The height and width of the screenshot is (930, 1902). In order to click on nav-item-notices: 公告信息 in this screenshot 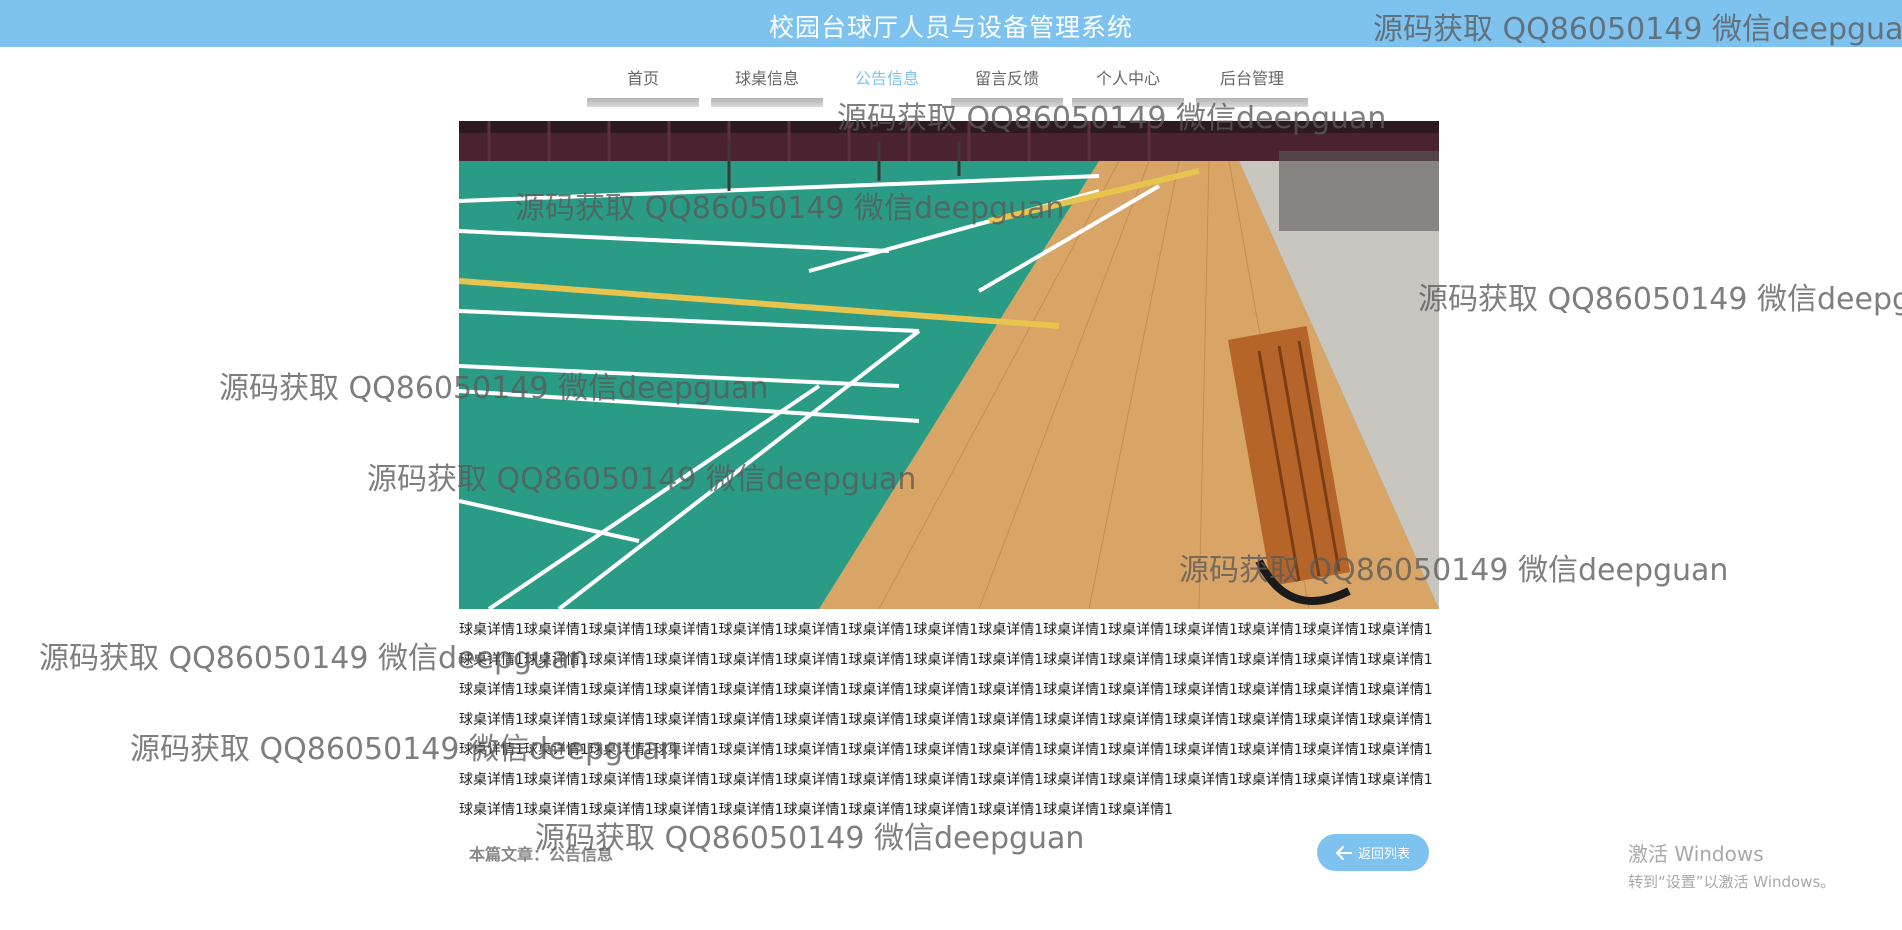, I will do `click(887, 87)`.